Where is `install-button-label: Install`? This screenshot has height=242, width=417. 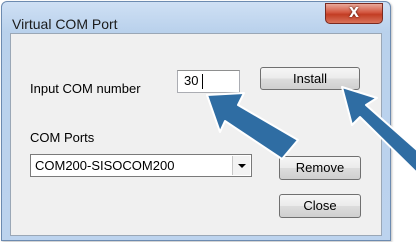
install-button-label: Install is located at coordinates (310, 78).